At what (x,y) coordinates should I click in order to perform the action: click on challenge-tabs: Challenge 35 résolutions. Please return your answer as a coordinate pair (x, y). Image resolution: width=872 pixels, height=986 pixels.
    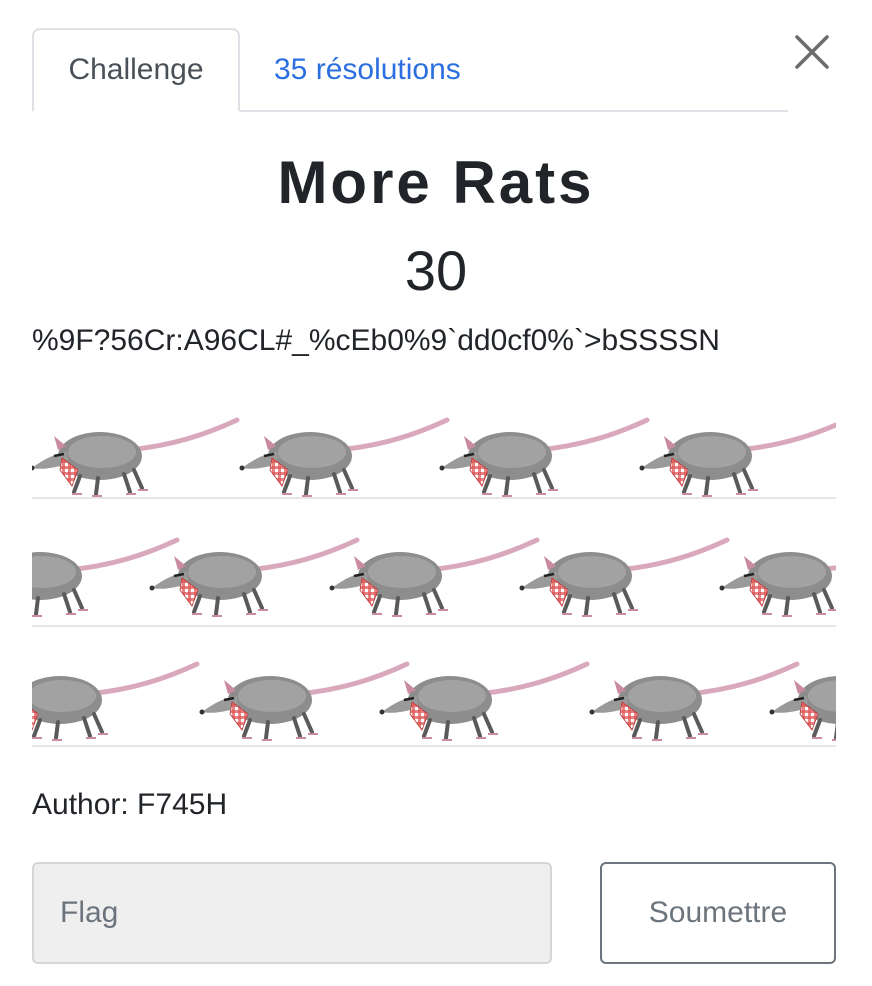
    Looking at the image, I should click on (410, 70).